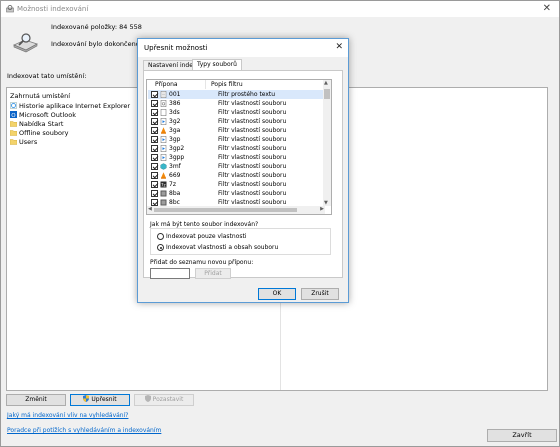 This screenshot has width=560, height=447. Describe the element at coordinates (326, 83) in the screenshot. I see `scroll-up-arrow-icon: ▲` at that location.